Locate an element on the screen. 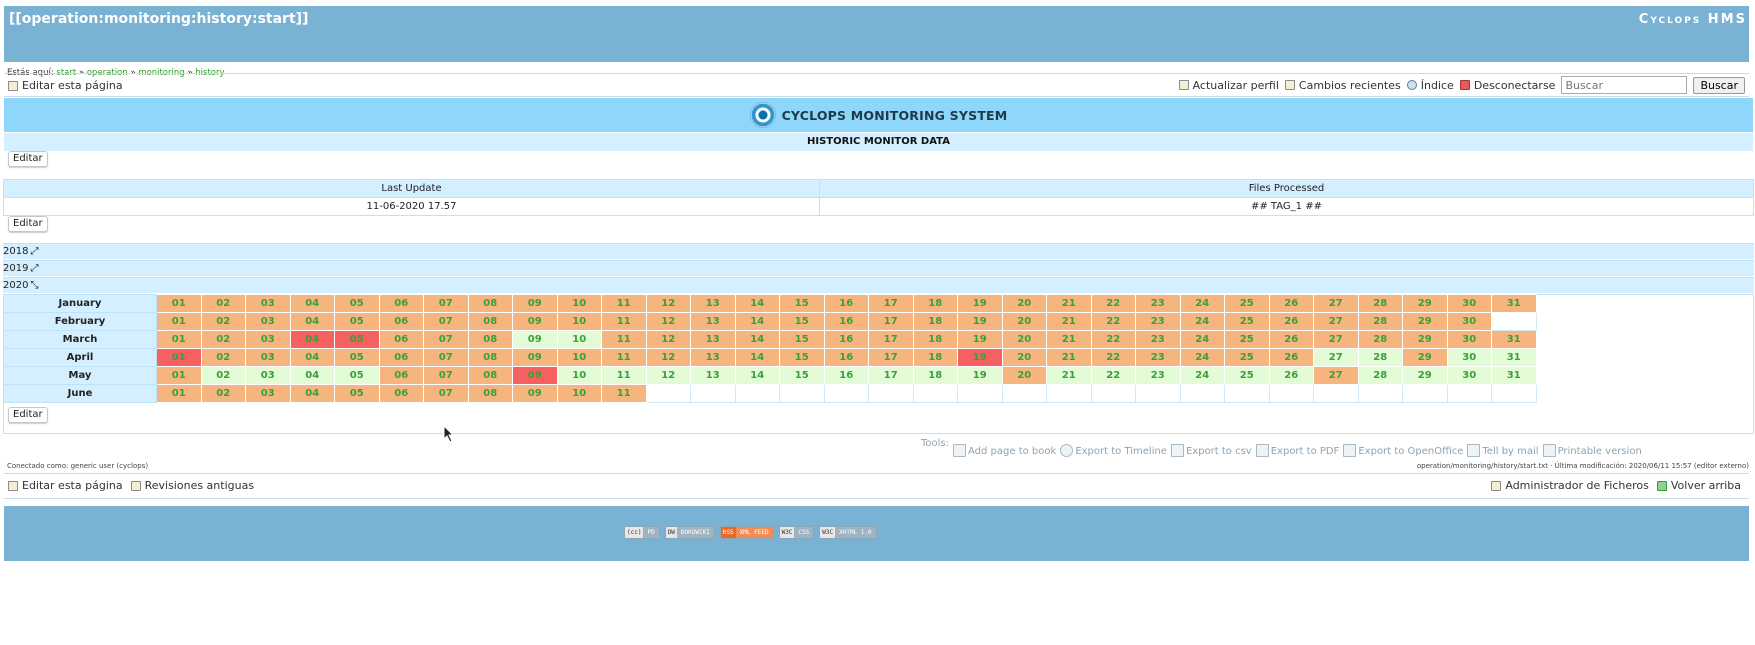  year-toggle-2019: 2019 ⤢ is located at coordinates (878, 268).